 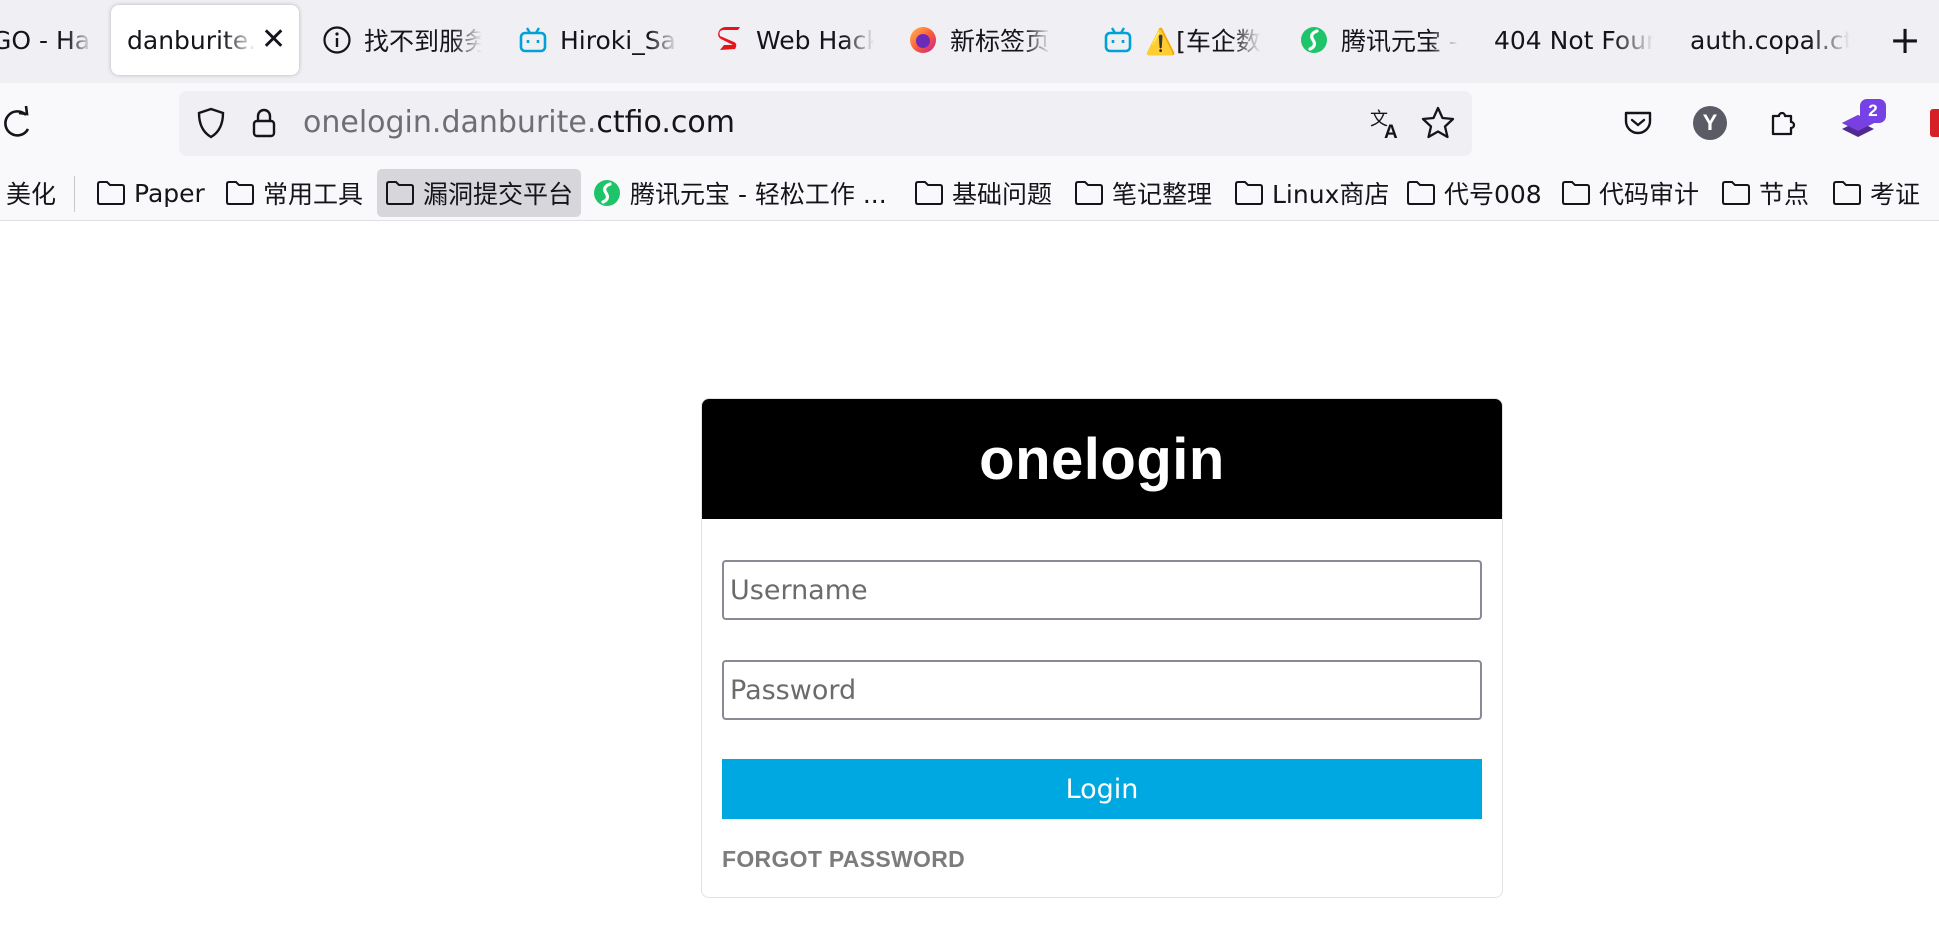 What do you see at coordinates (729, 40) in the screenshot?
I see `red-s-icon` at bounding box center [729, 40].